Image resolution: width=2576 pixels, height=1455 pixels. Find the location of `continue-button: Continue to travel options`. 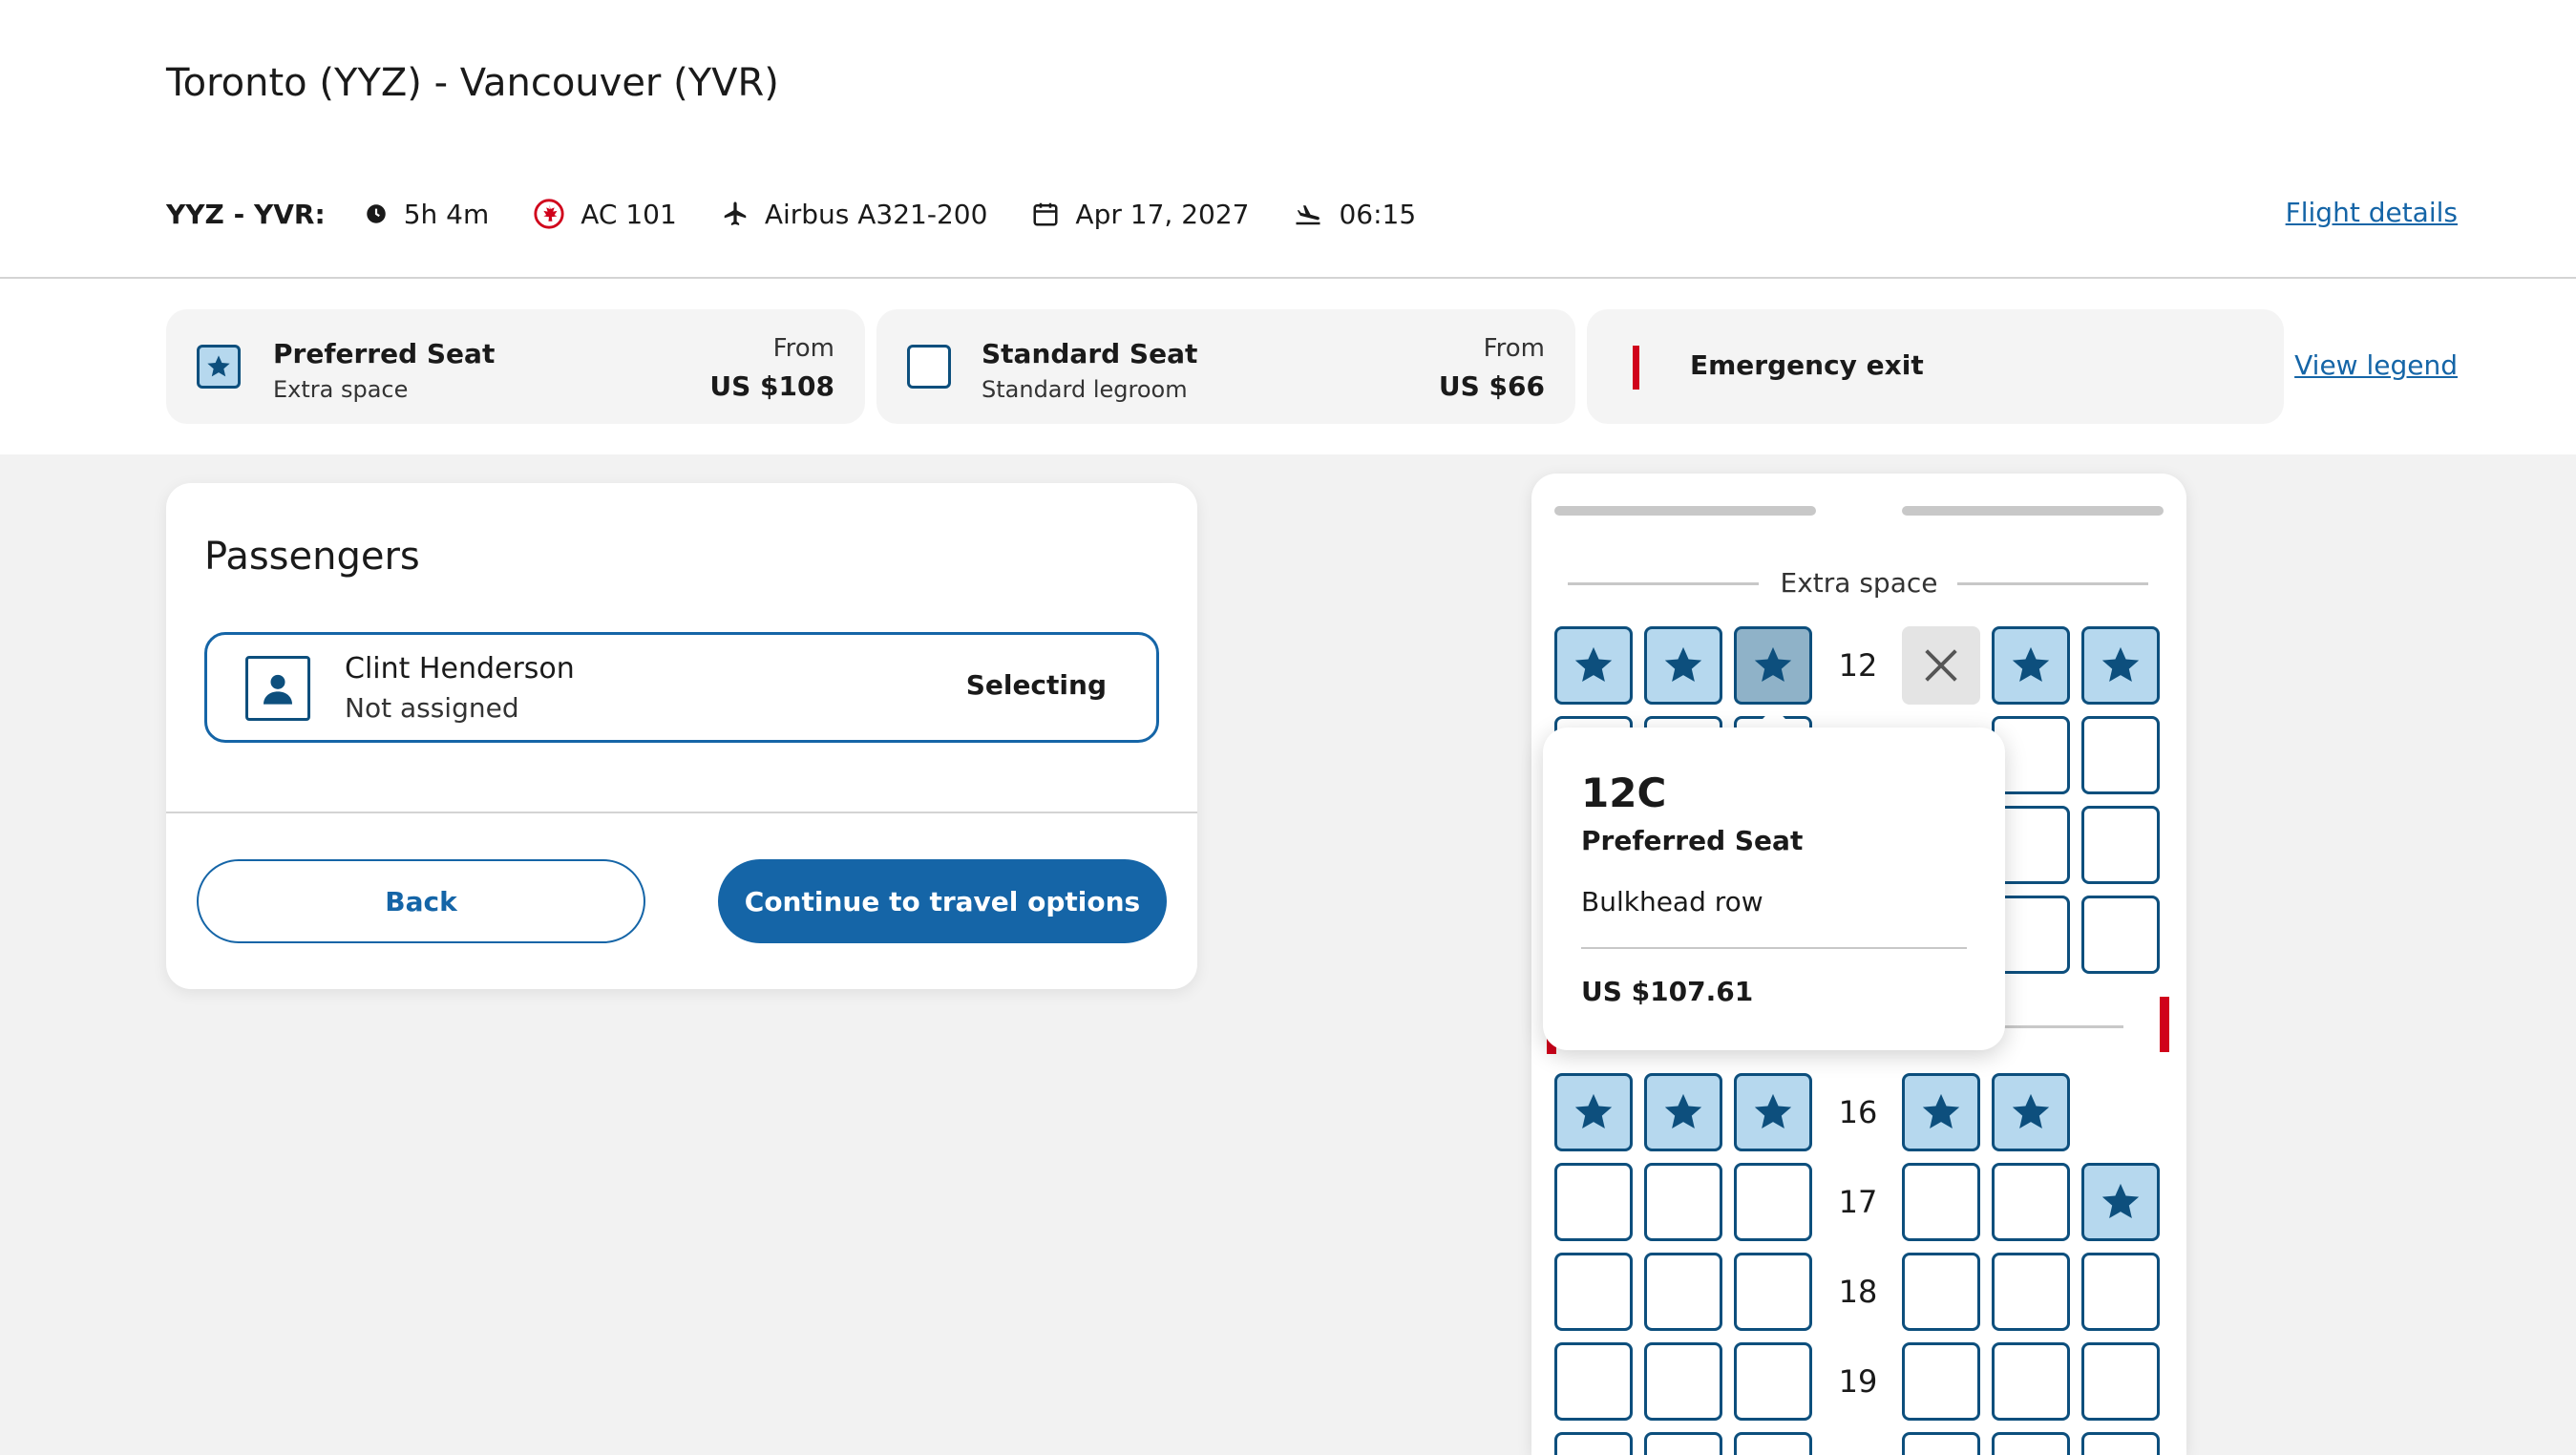

continue-button: Continue to travel options is located at coordinates (942, 901).